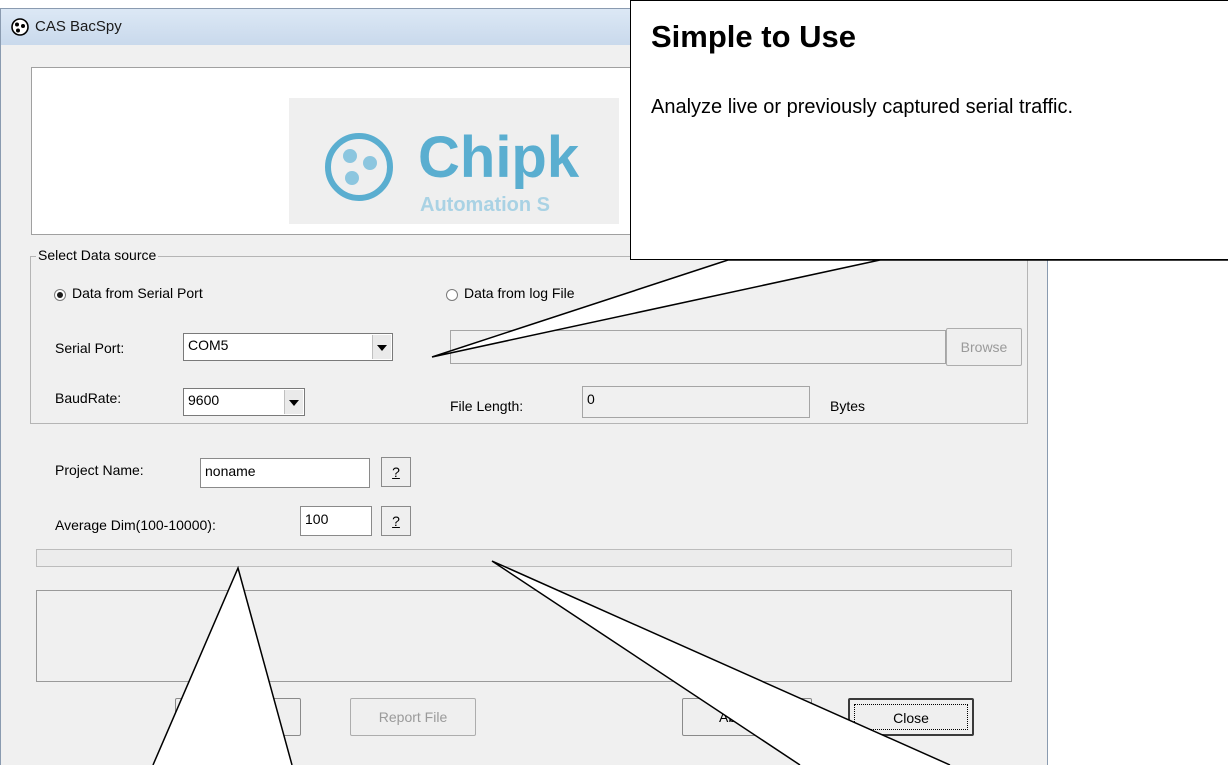 Image resolution: width=1228 pixels, height=765 pixels. I want to click on average-dim-help-button: ?, so click(396, 521).